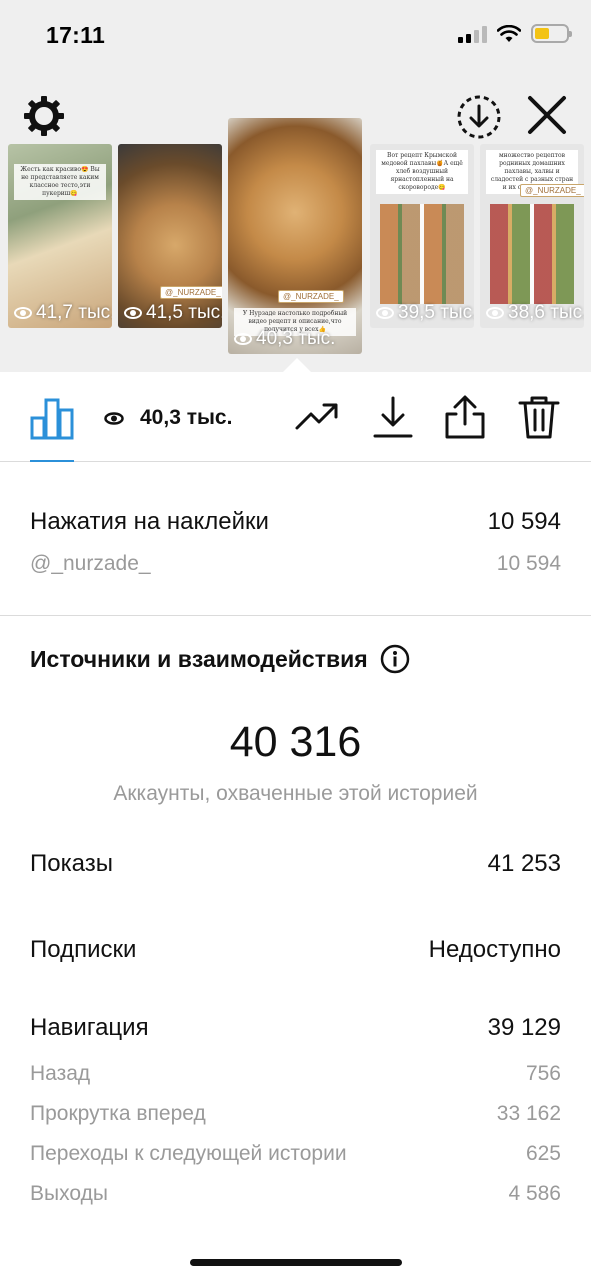 The height and width of the screenshot is (1280, 591). What do you see at coordinates (188, 1153) in the screenshot?
I see `navigation-item-label: Переходы к следующей истории` at bounding box center [188, 1153].